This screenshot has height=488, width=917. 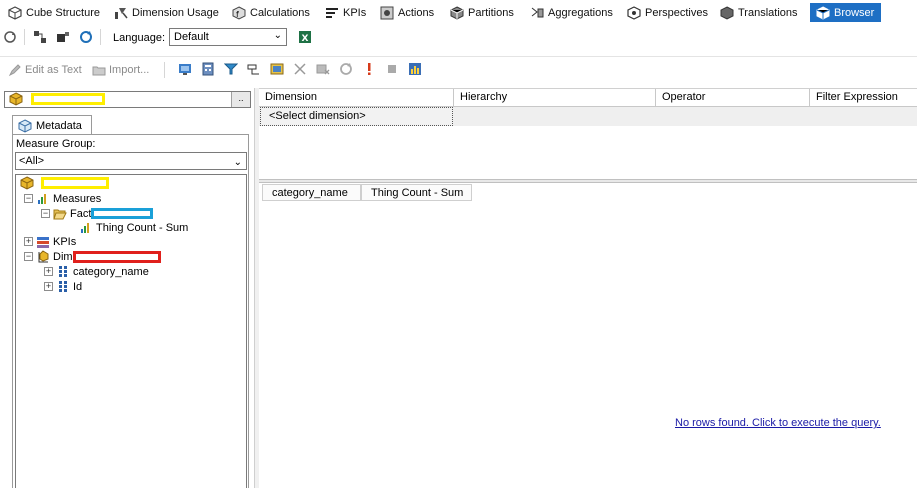 I want to click on calculations-icon: f, so click(x=239, y=12).